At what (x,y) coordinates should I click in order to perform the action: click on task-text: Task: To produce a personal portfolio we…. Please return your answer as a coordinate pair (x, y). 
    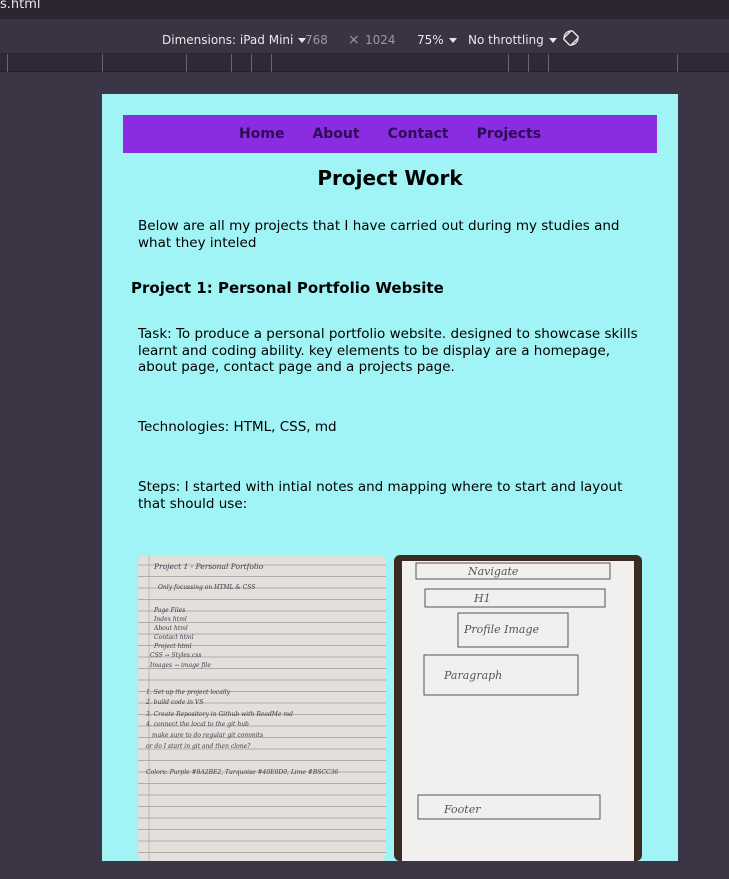
    Looking at the image, I should click on (388, 350).